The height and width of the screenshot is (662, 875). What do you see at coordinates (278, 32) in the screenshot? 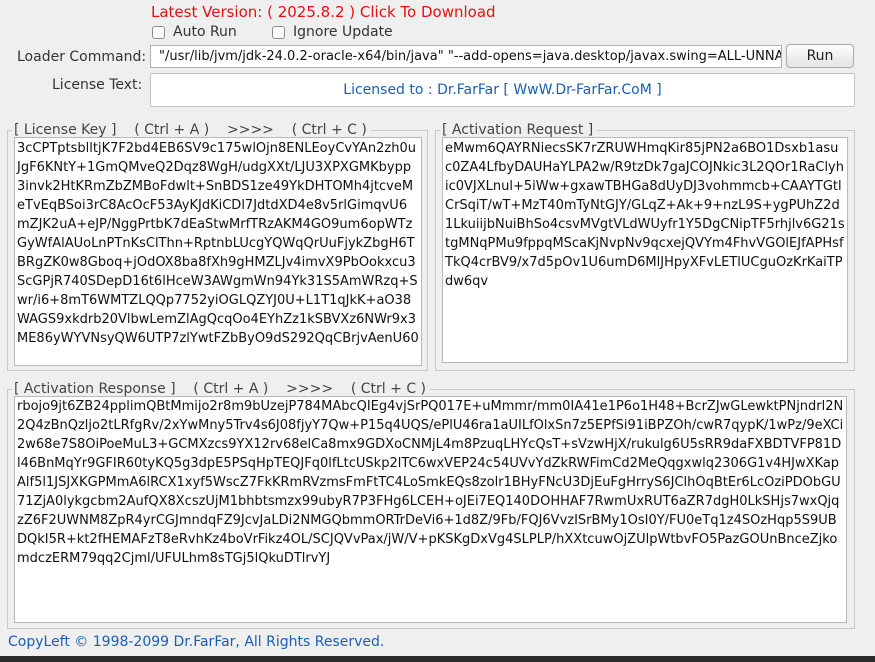
I see `ignore-update-checkbox-box` at bounding box center [278, 32].